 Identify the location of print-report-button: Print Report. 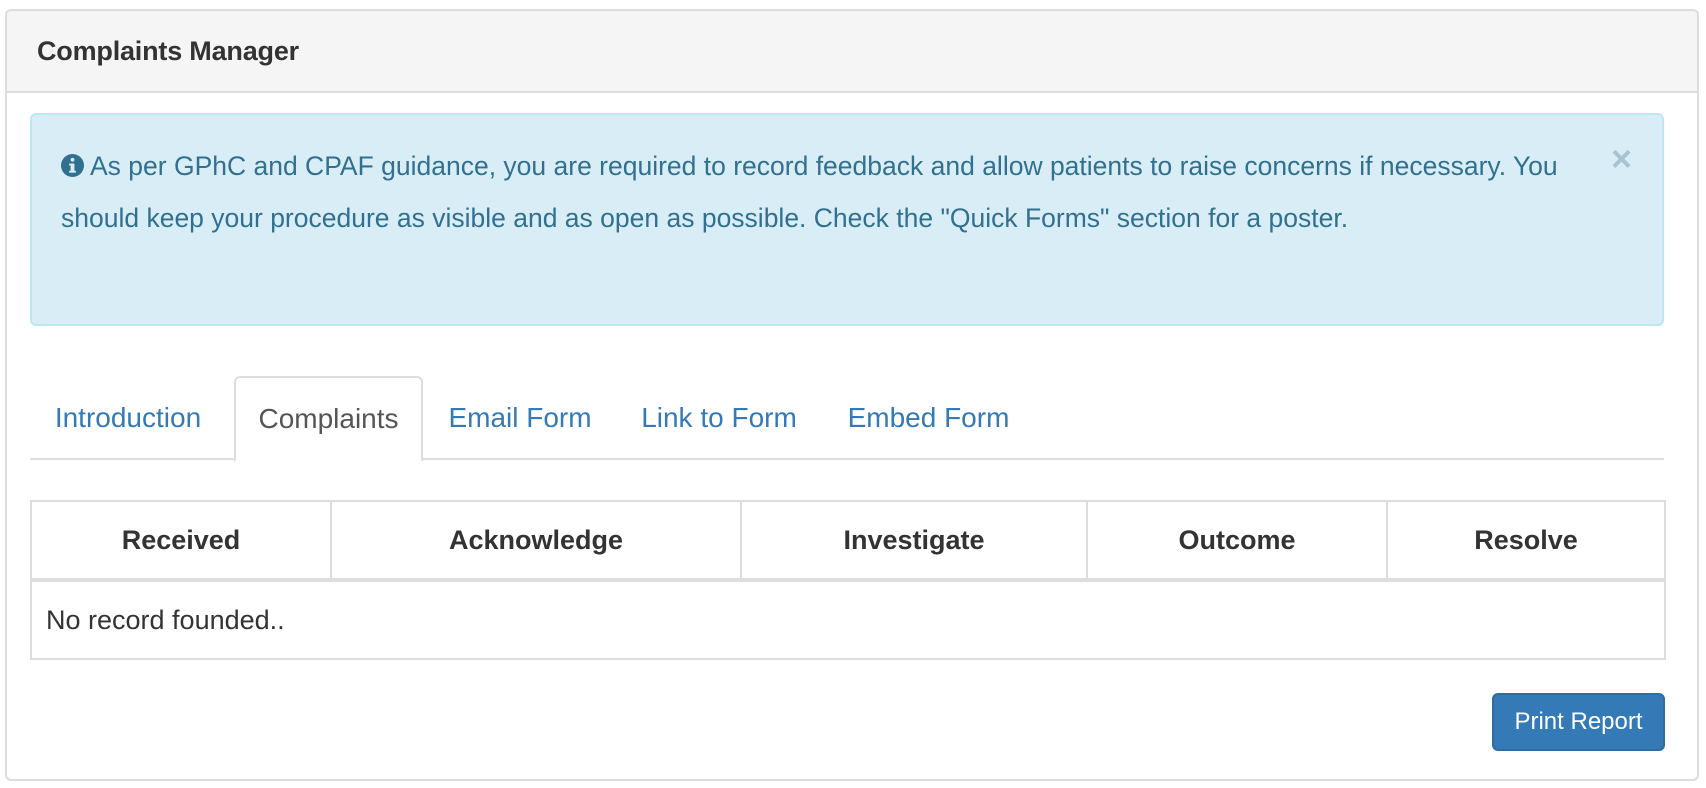
(1578, 722).